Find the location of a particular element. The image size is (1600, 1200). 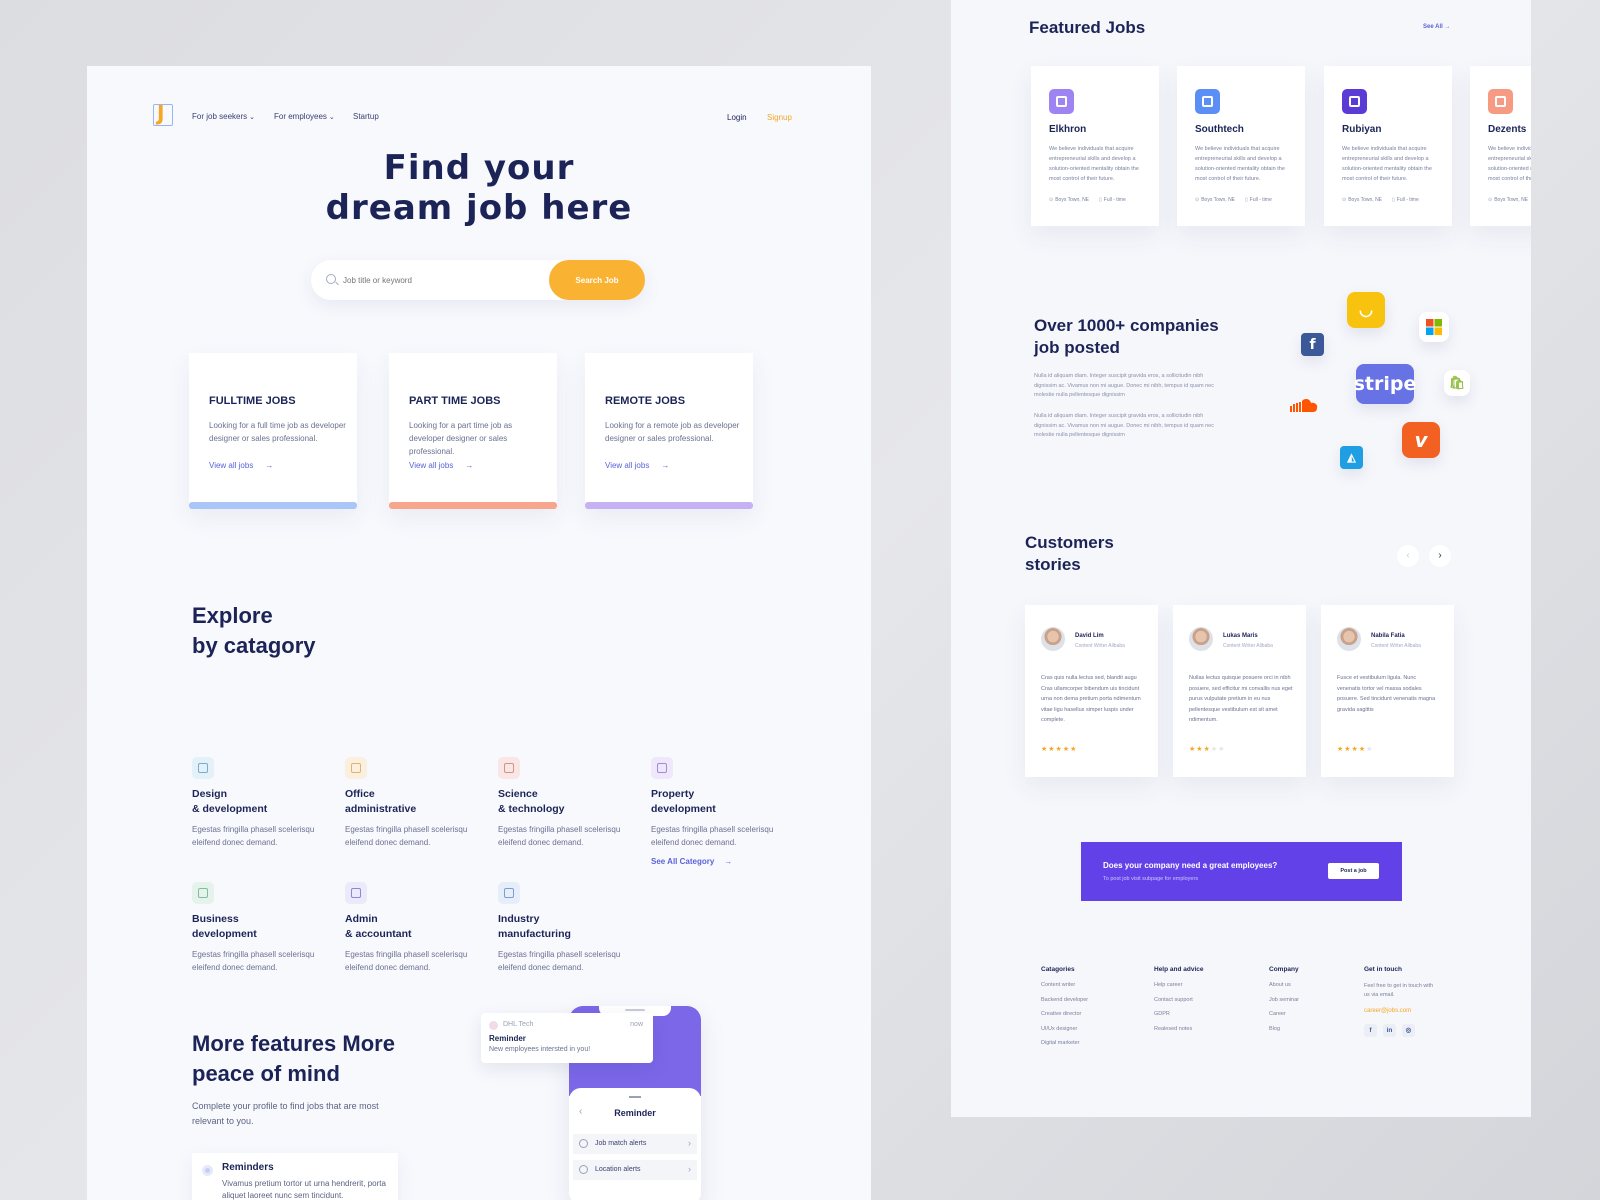

signup-link: Signup is located at coordinates (779, 117).